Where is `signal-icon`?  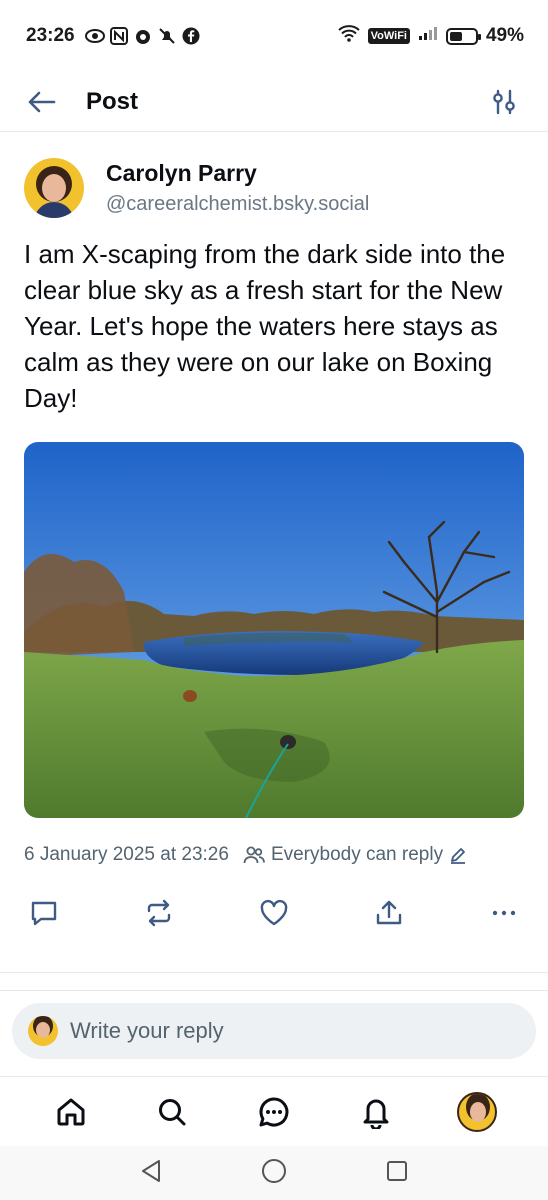
signal-icon is located at coordinates (428, 36).